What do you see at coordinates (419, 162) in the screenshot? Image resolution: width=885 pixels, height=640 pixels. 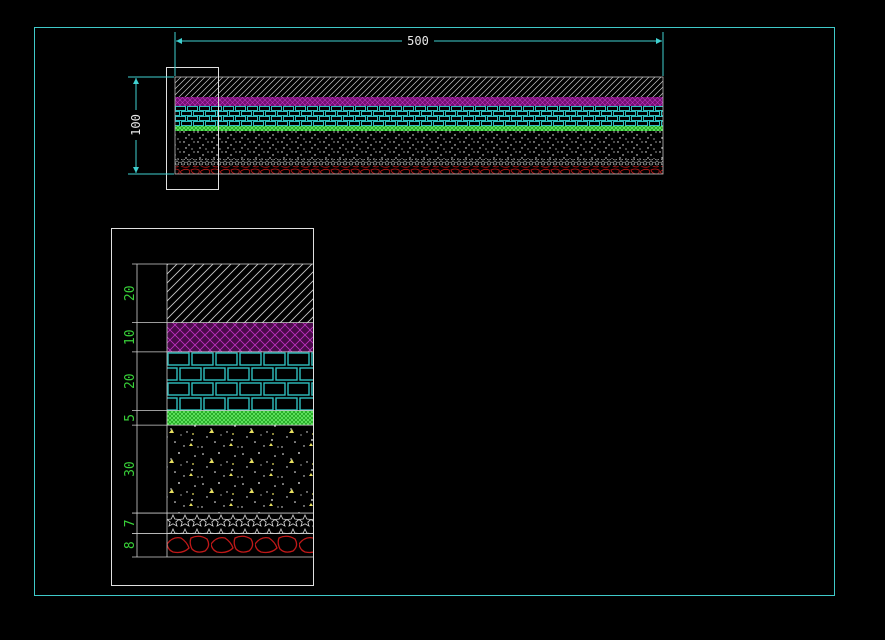 I see `top-layer-star` at bounding box center [419, 162].